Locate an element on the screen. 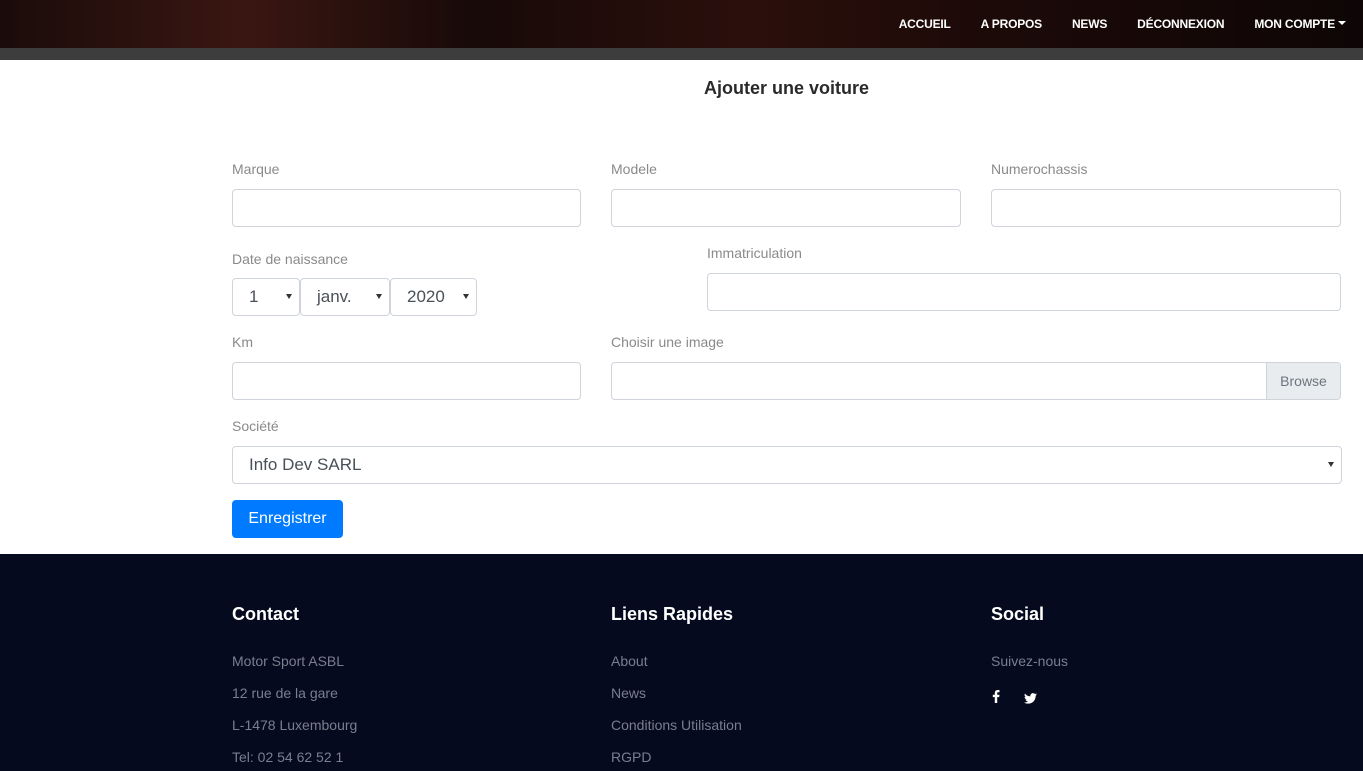 The height and width of the screenshot is (771, 1363). nav-label: MON COMPTE is located at coordinates (1294, 24).